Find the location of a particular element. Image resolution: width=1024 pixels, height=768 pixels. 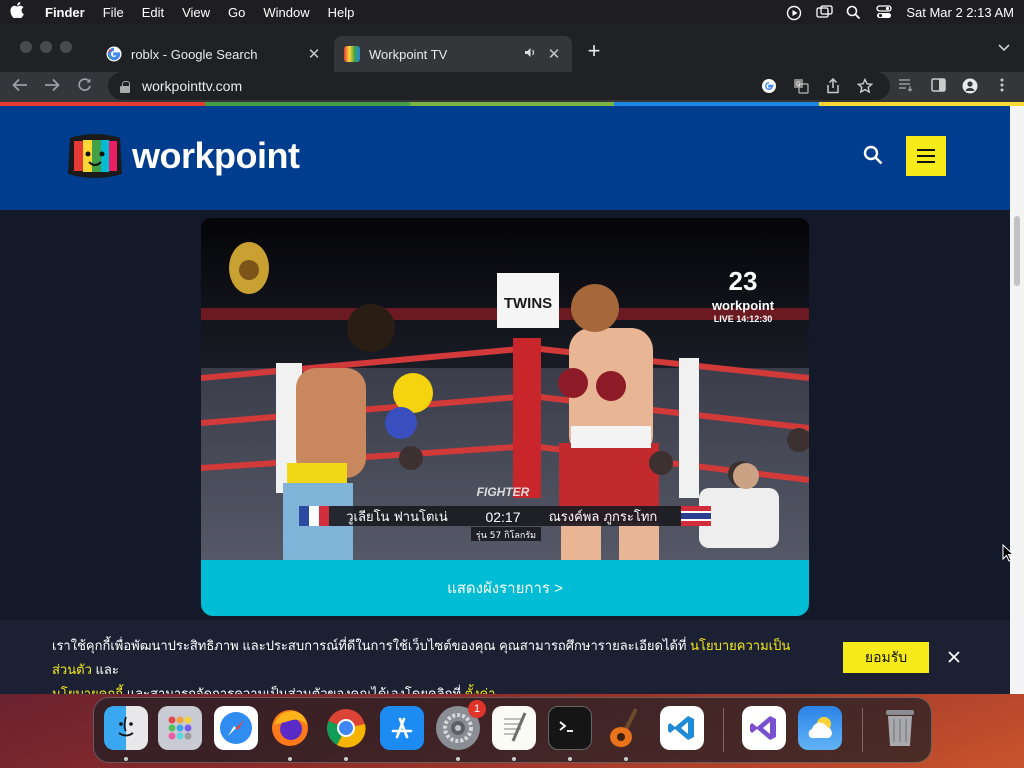

tab-strip: roblx - Google Search ✕ Workpoint TV ✕ + is located at coordinates (512, 48).